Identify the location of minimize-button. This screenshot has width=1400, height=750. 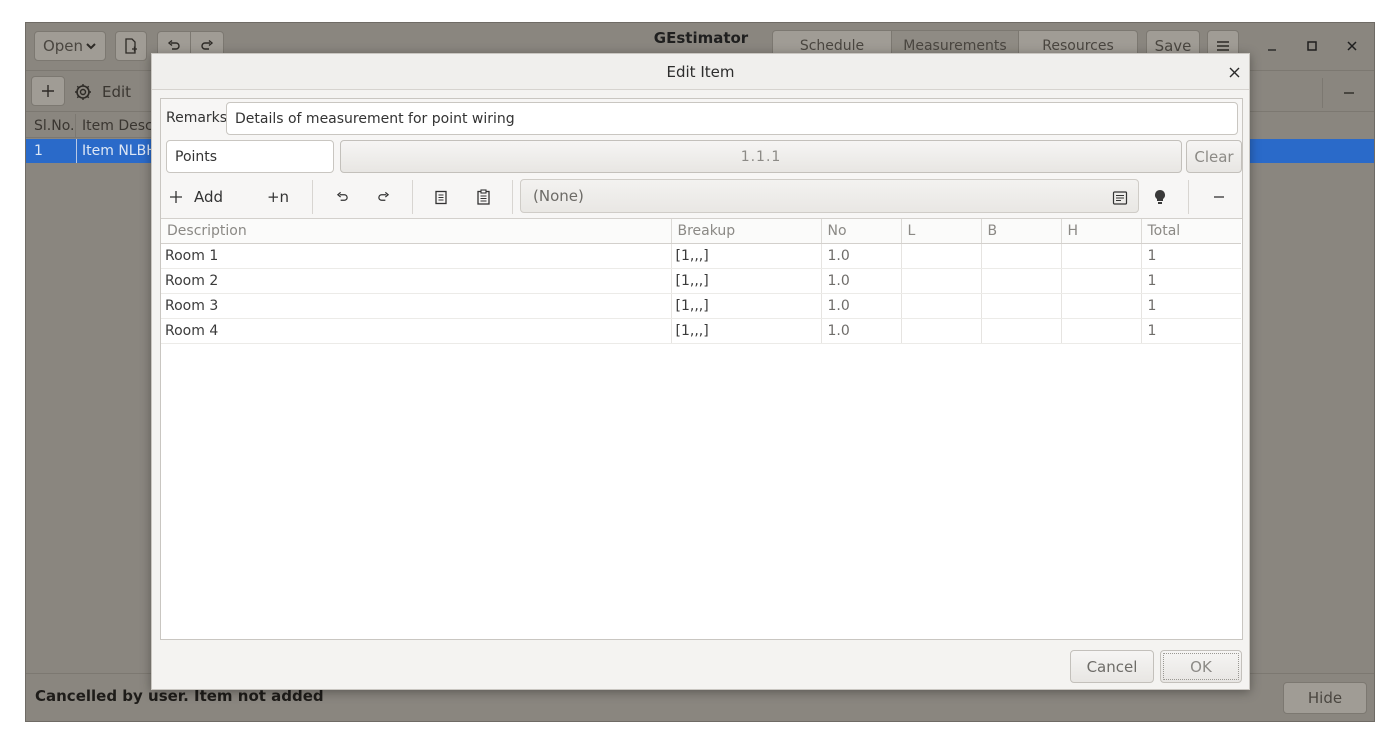
(1272, 46).